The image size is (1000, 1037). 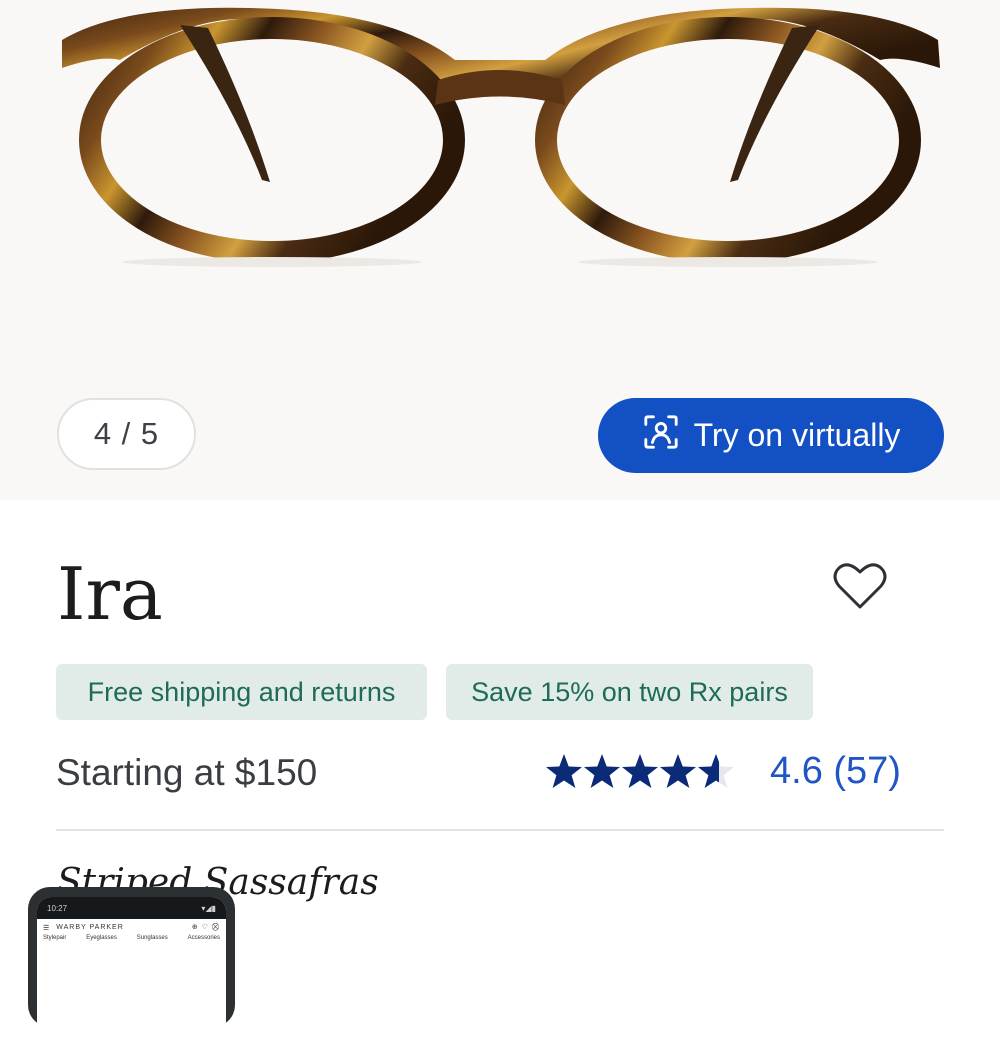 I want to click on save-rx-badge: Save 15% on two Rx pairs, so click(x=629, y=692).